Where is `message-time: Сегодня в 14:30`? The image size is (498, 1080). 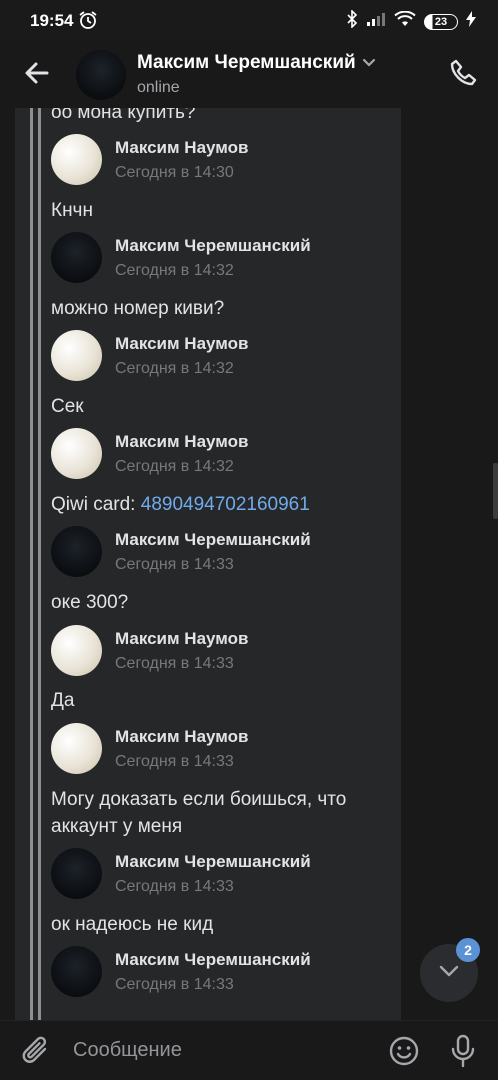
message-time: Сегодня в 14:30 is located at coordinates (174, 172).